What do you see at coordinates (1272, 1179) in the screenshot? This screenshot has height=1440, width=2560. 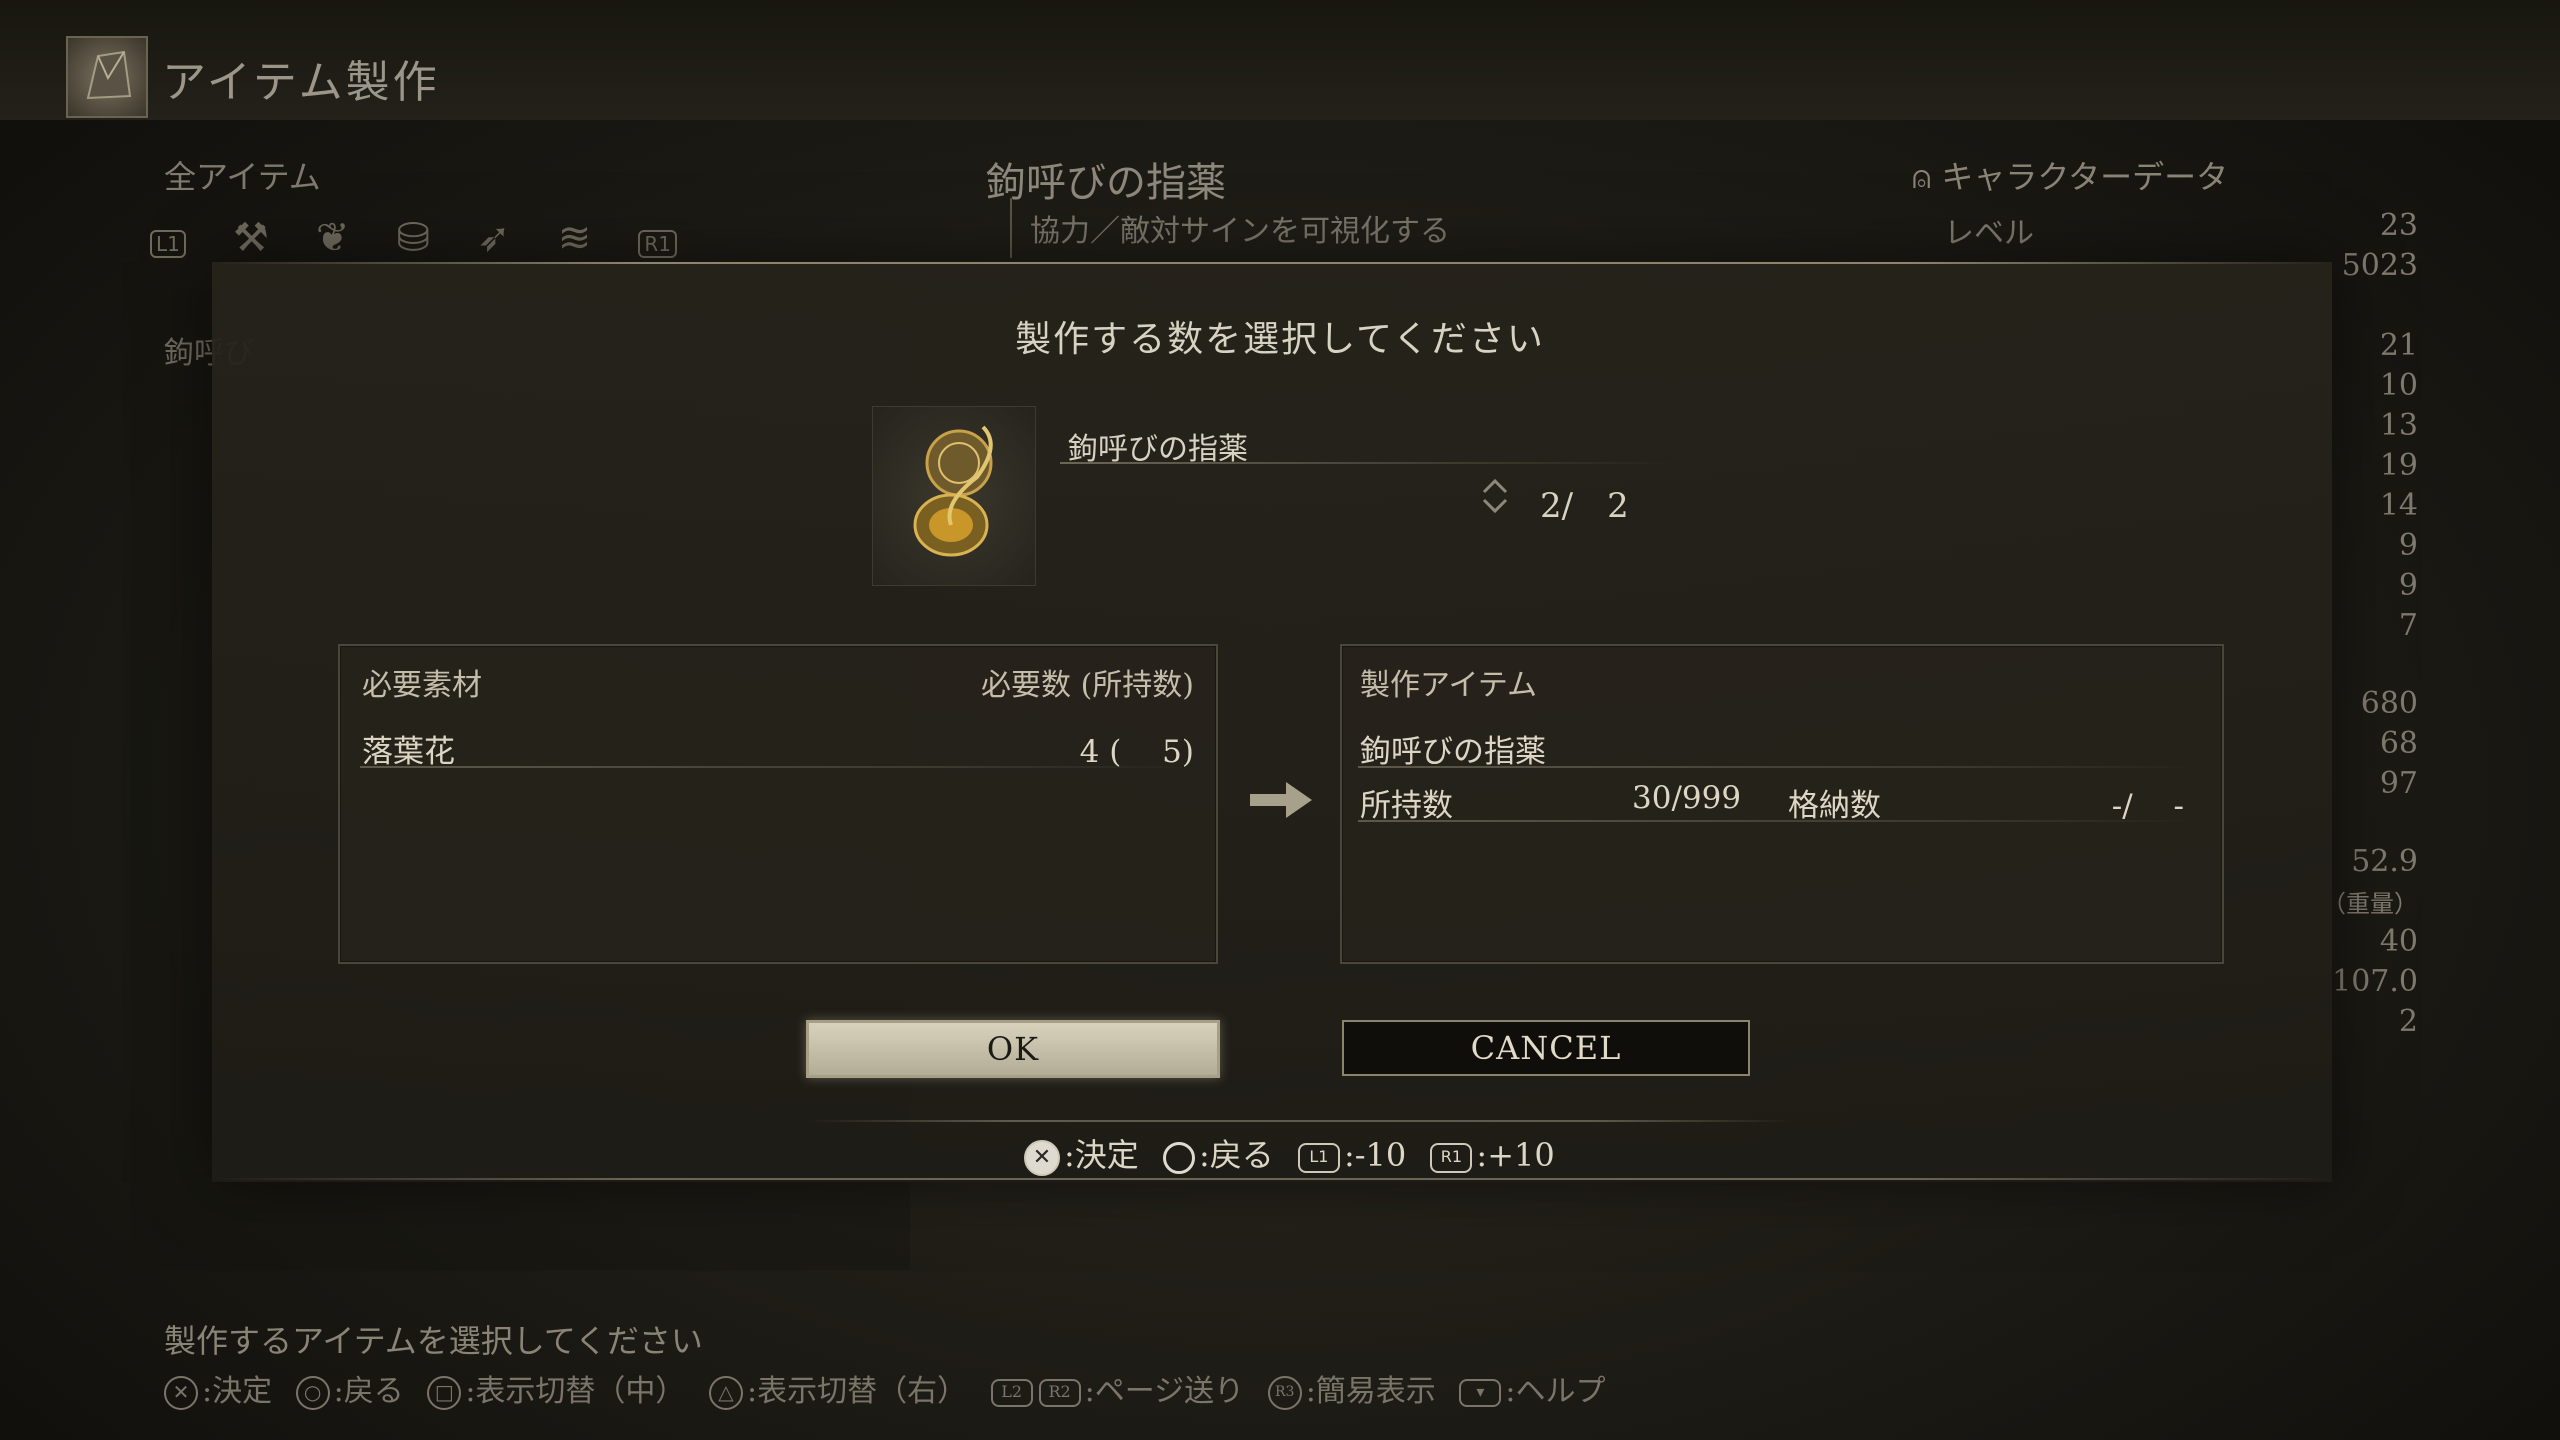 I see `dialog-bottom-border` at bounding box center [1272, 1179].